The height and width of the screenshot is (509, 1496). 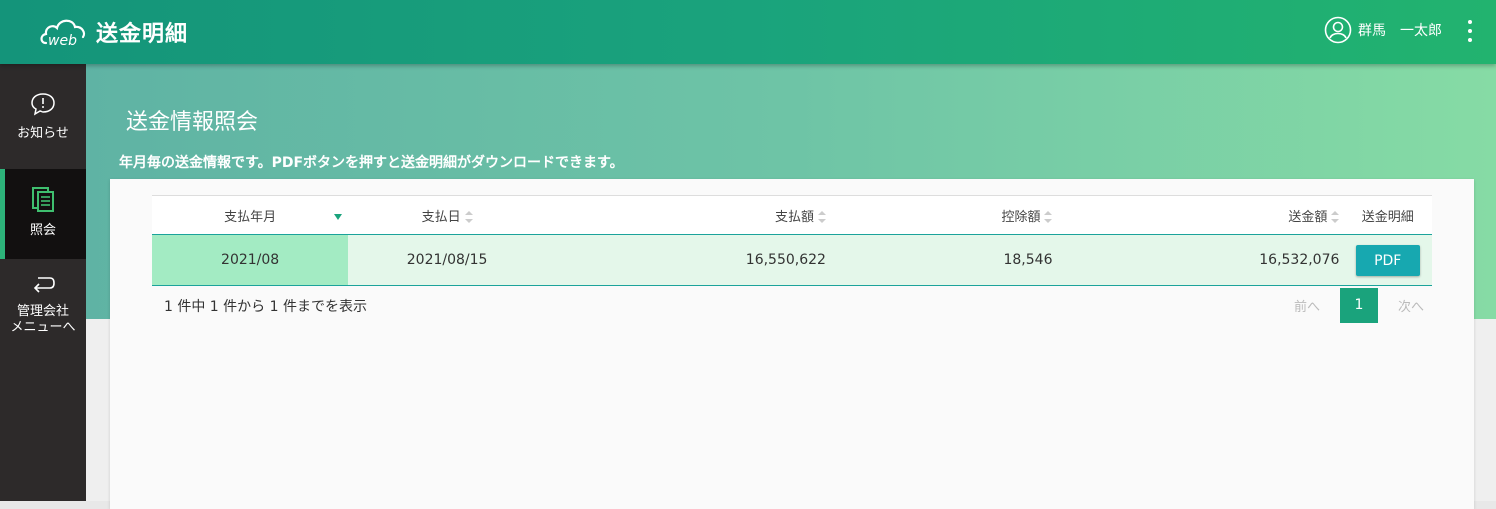 I want to click on app-logo: web 送金明細, so click(x=113, y=32).